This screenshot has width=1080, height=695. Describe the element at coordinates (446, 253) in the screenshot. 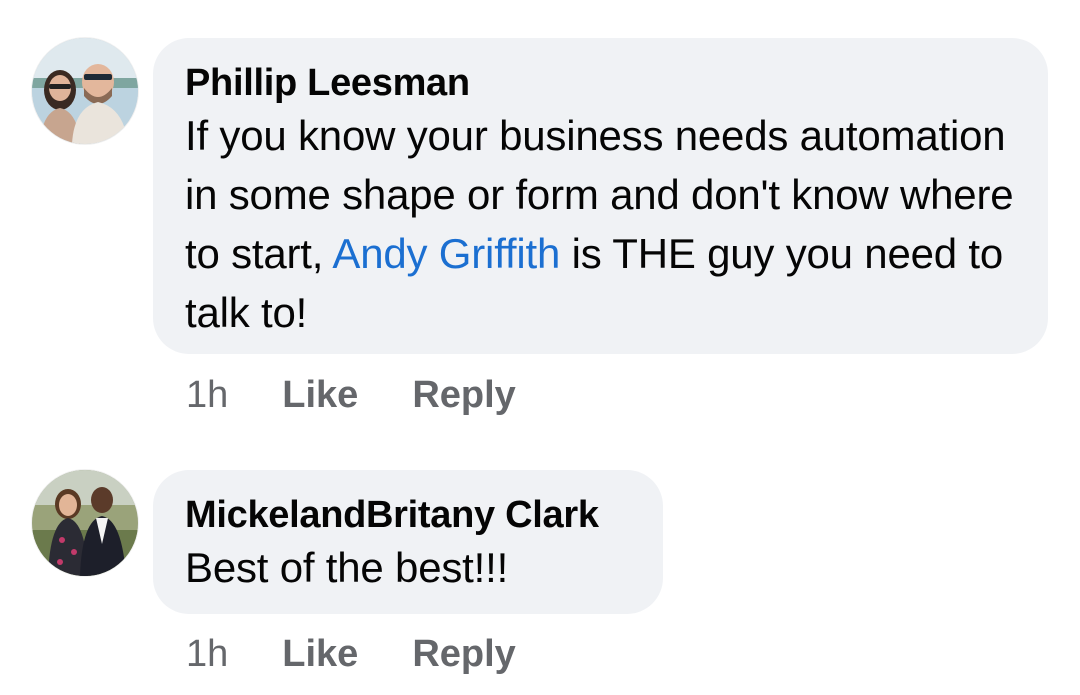

I see `mention-link: Andy Griffith` at that location.